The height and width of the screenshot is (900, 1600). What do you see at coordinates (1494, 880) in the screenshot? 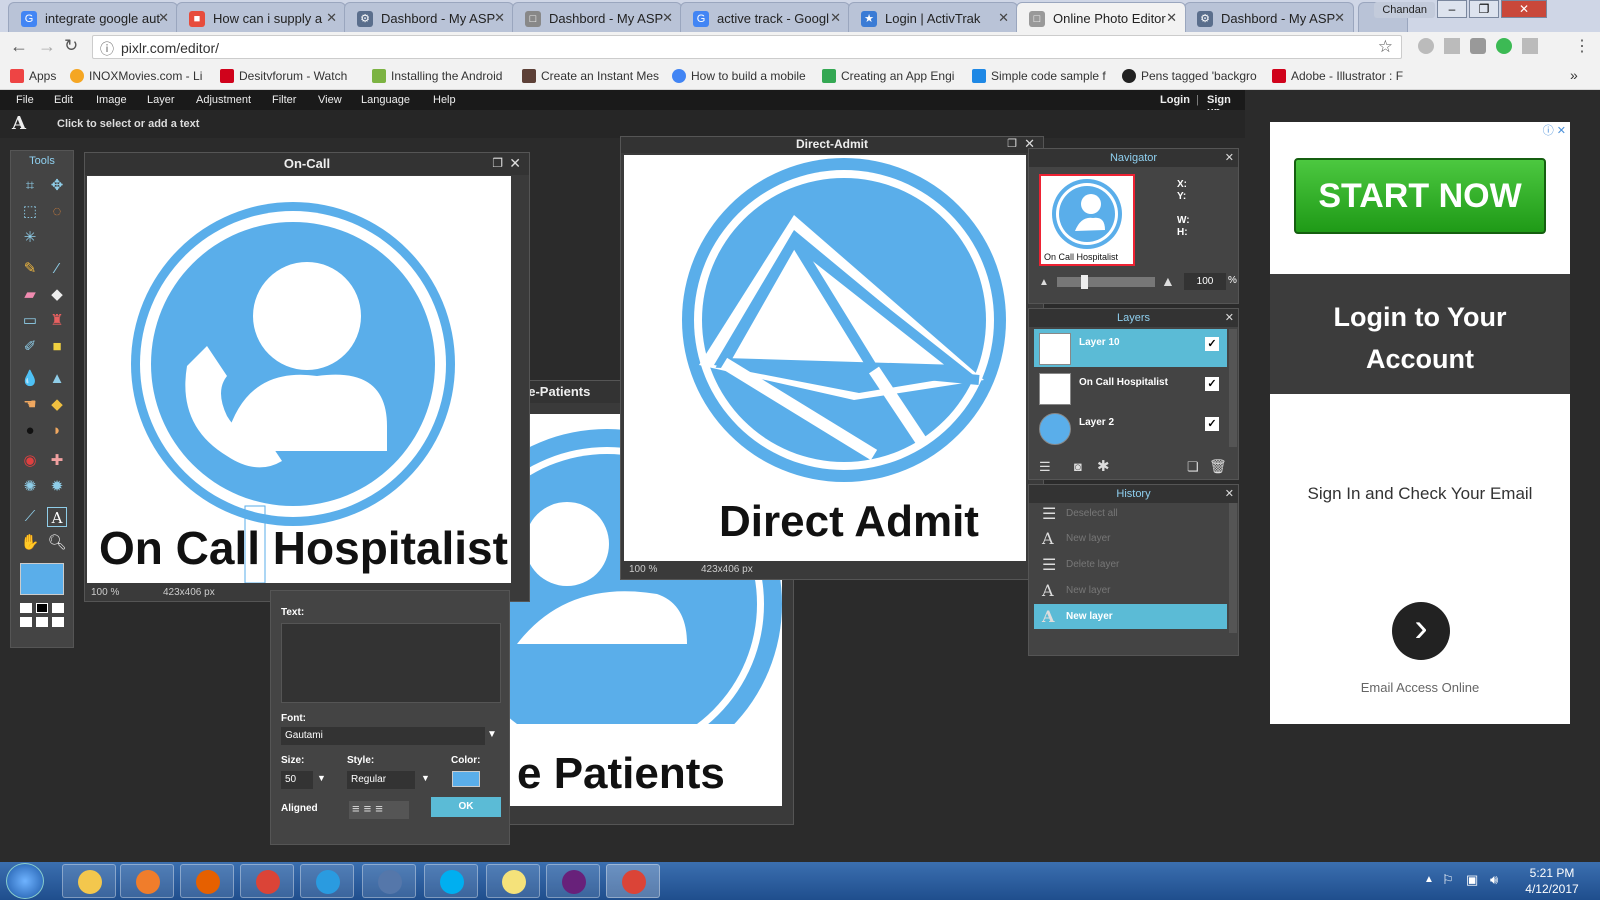
I see `volume-icon: 🔊︎` at bounding box center [1494, 880].